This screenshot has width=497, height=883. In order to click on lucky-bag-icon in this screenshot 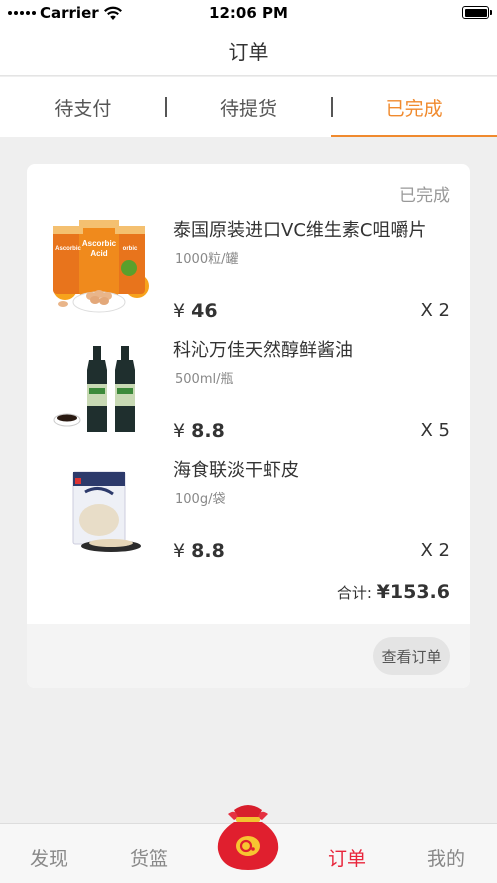, I will do `click(248, 836)`.